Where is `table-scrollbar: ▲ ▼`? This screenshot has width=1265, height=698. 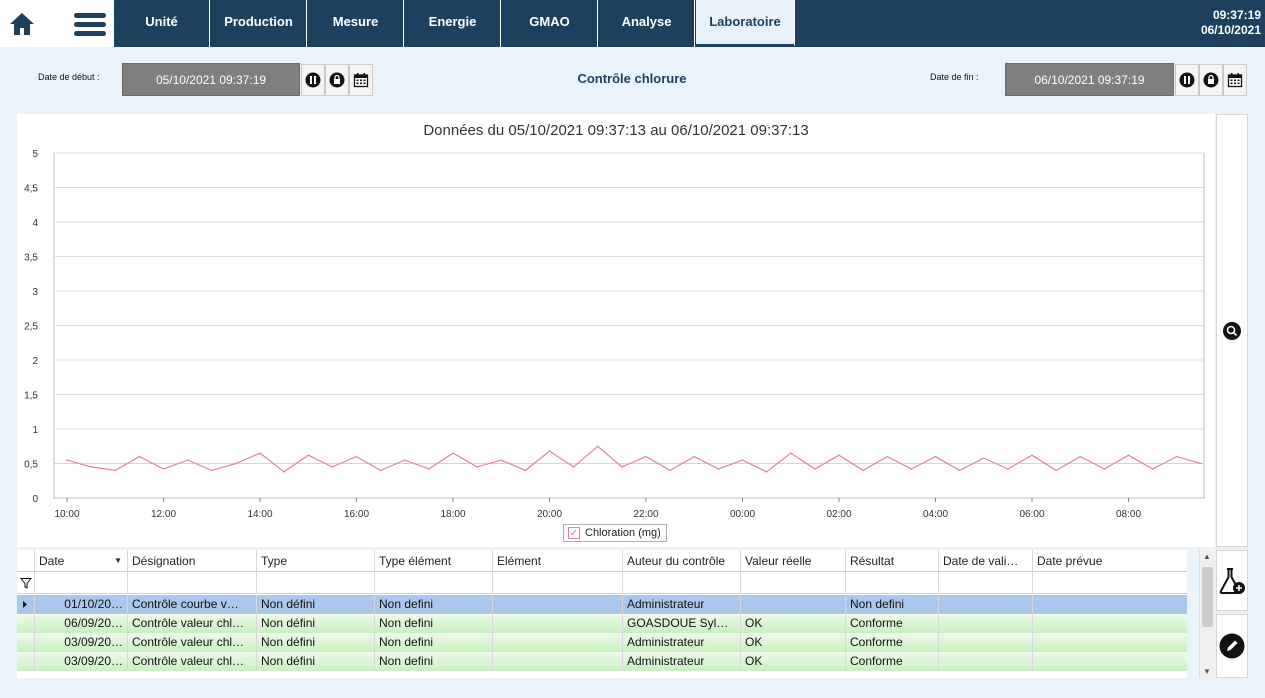
table-scrollbar: ▲ ▼ is located at coordinates (1206, 614).